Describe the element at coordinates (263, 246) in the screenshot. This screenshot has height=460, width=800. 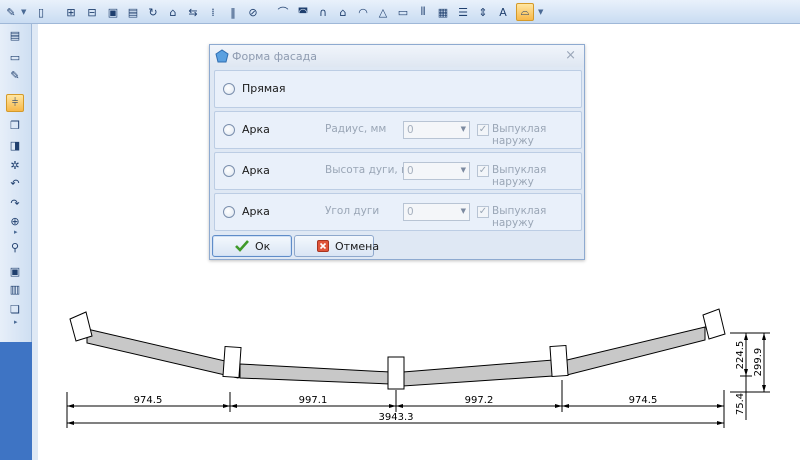
I see `ok-label: Ок` at that location.